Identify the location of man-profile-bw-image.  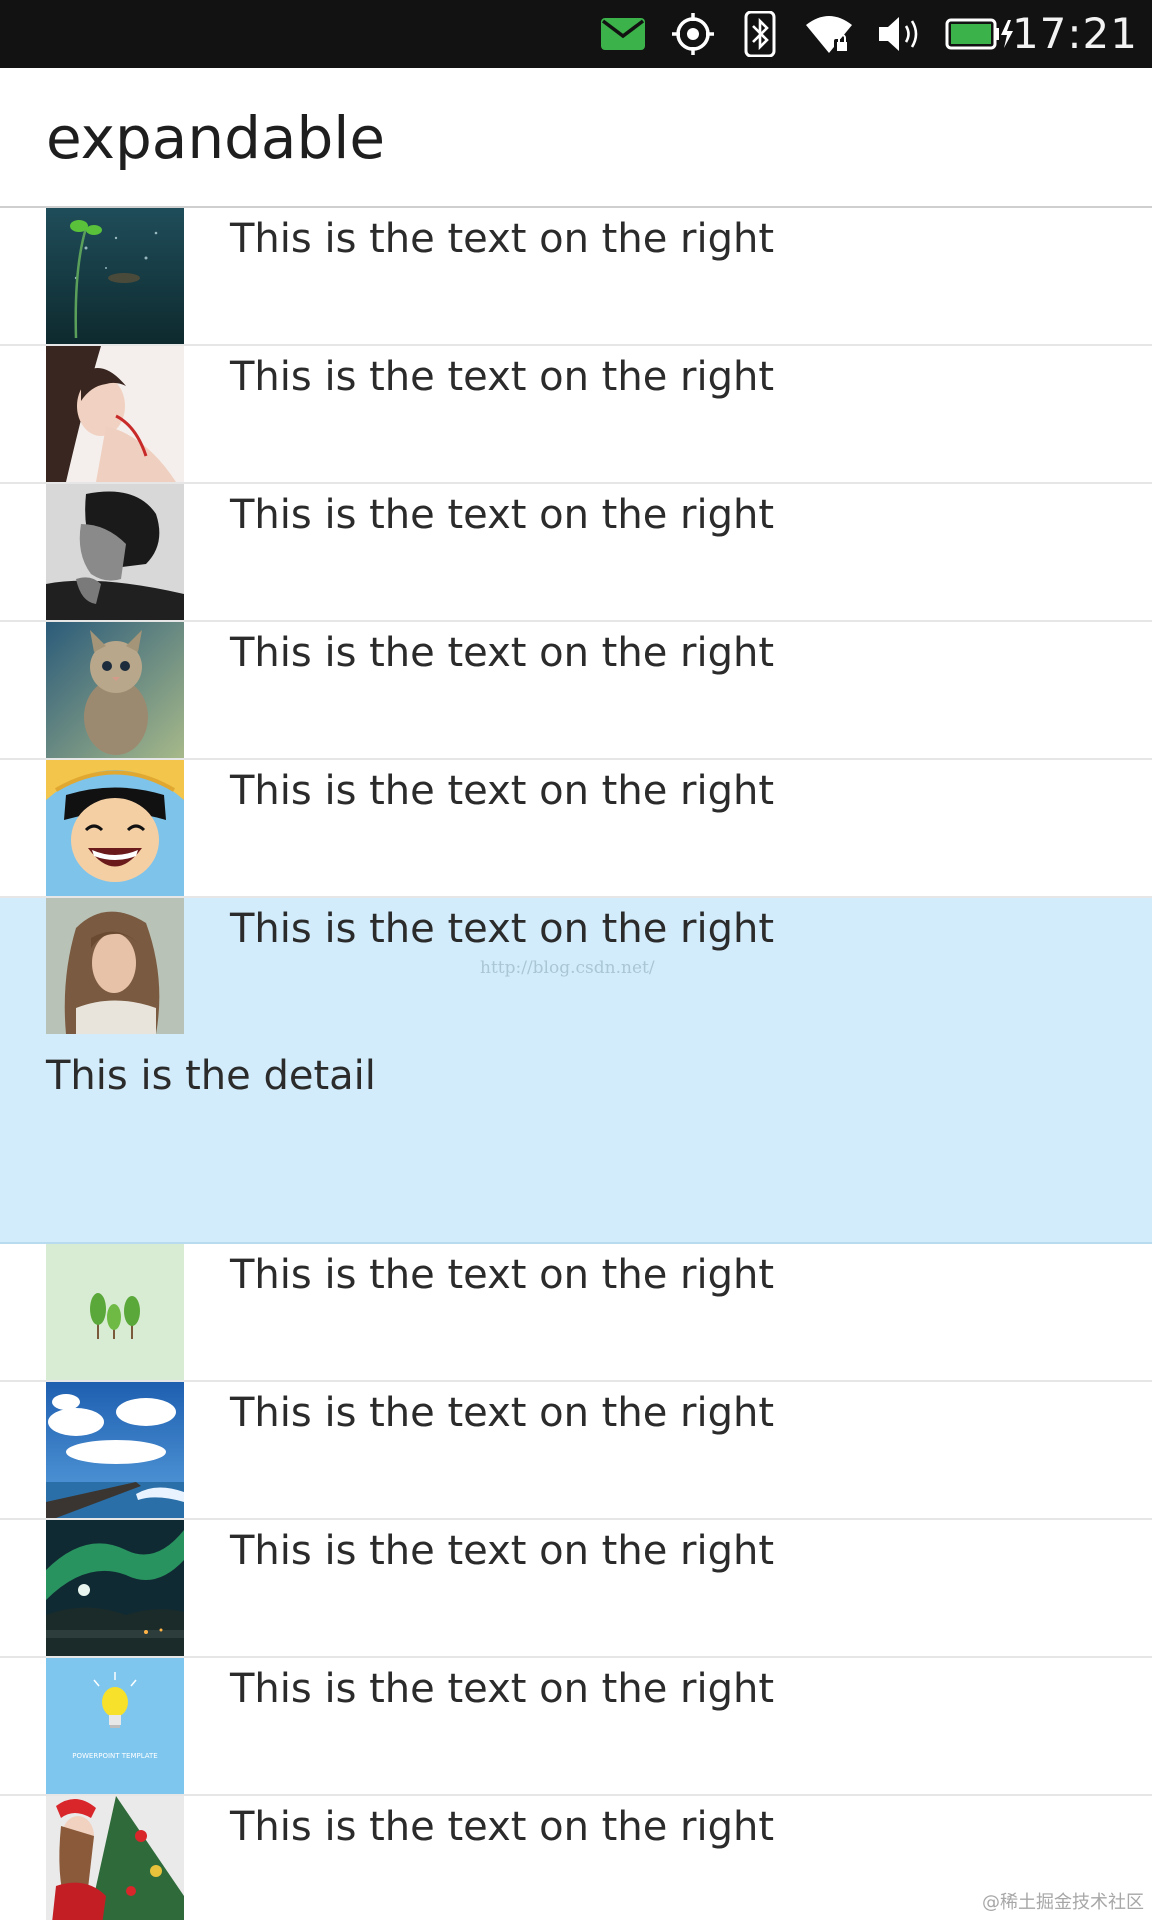
(115, 552).